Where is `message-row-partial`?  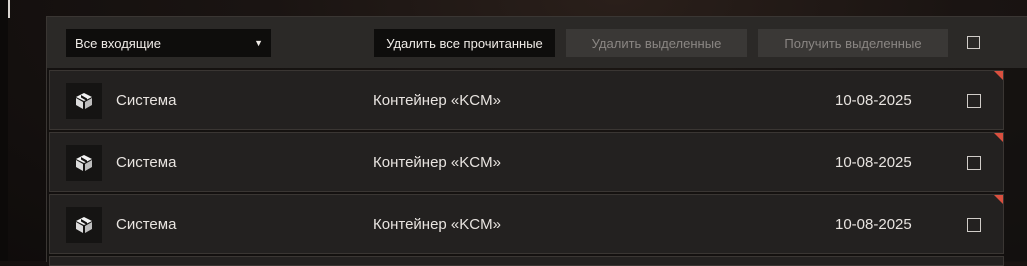
message-row-partial is located at coordinates (526, 261).